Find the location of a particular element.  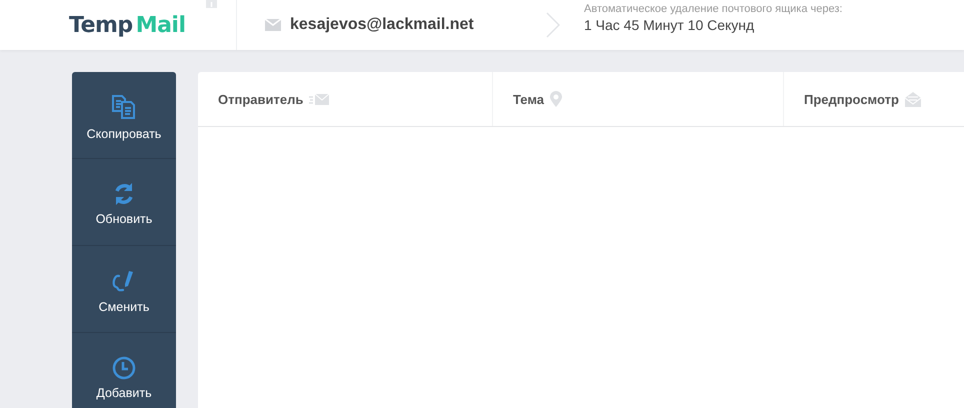

clock-icon is located at coordinates (124, 368).